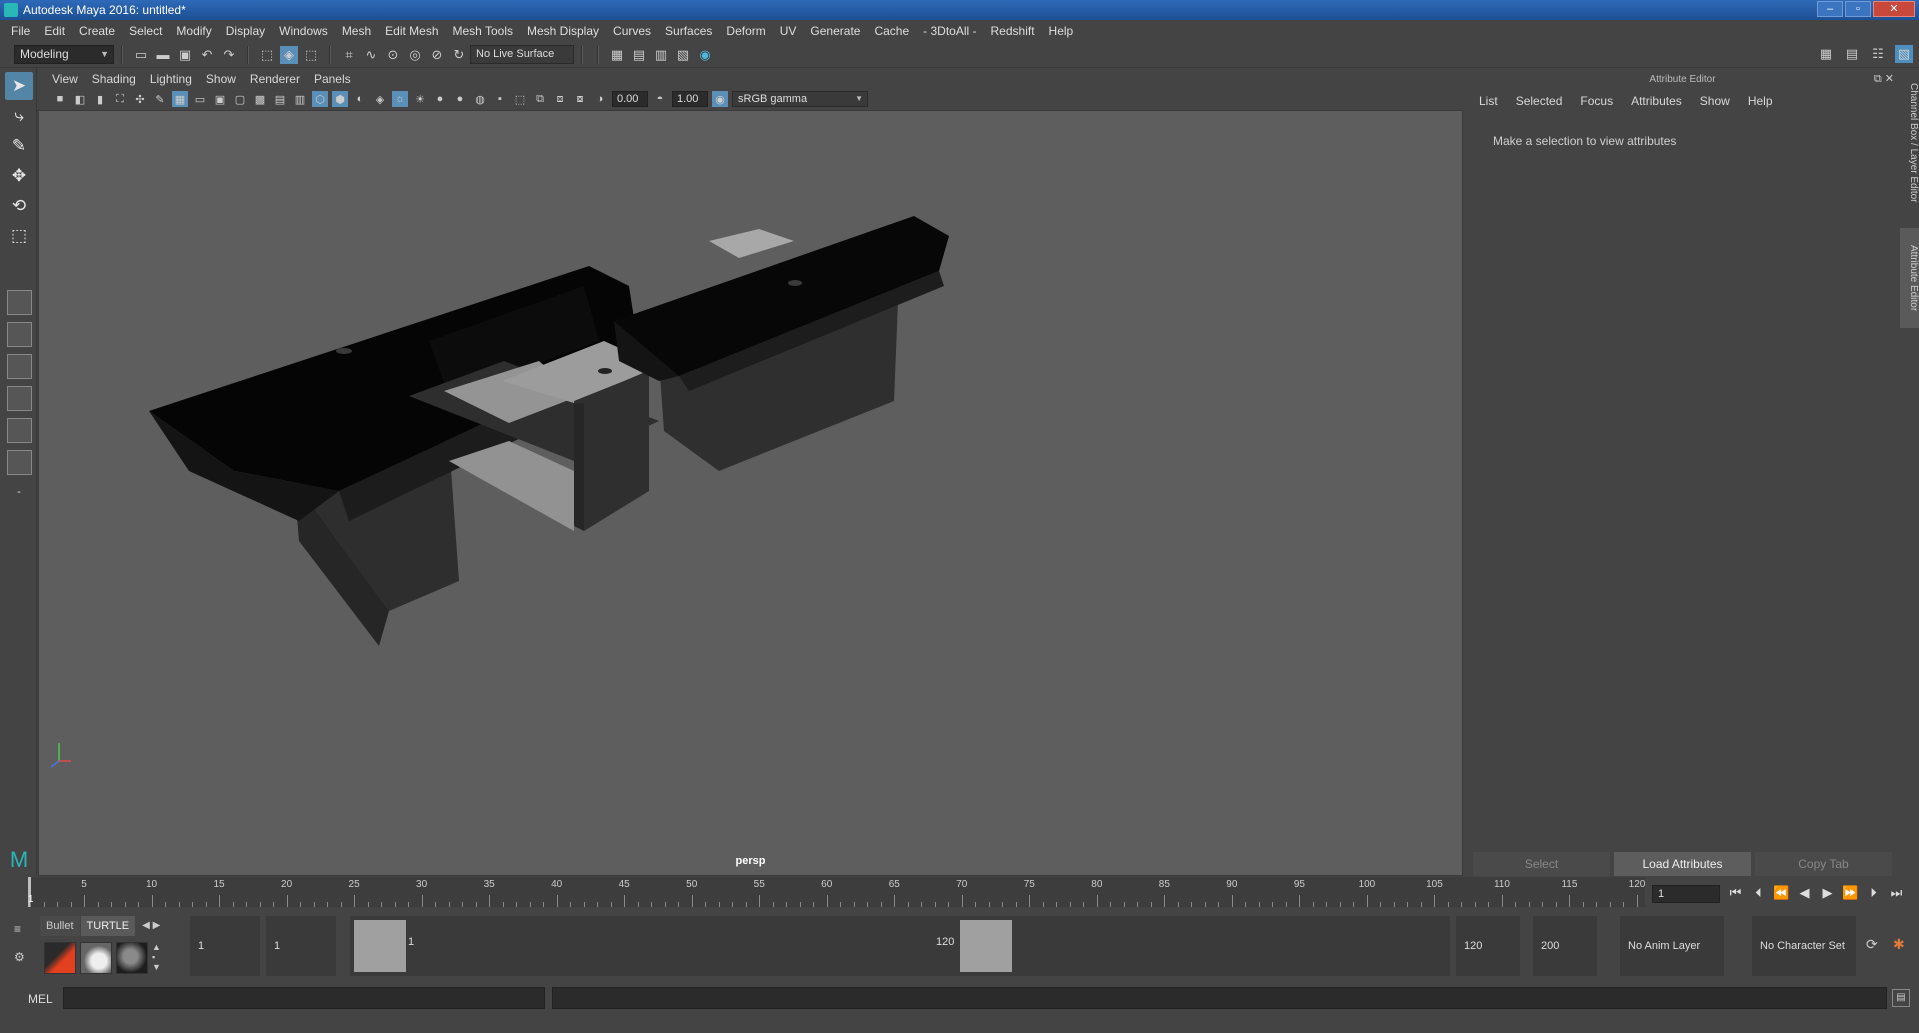  Describe the element at coordinates (540, 99) in the screenshot. I see `xray-icon: ⧉` at that location.